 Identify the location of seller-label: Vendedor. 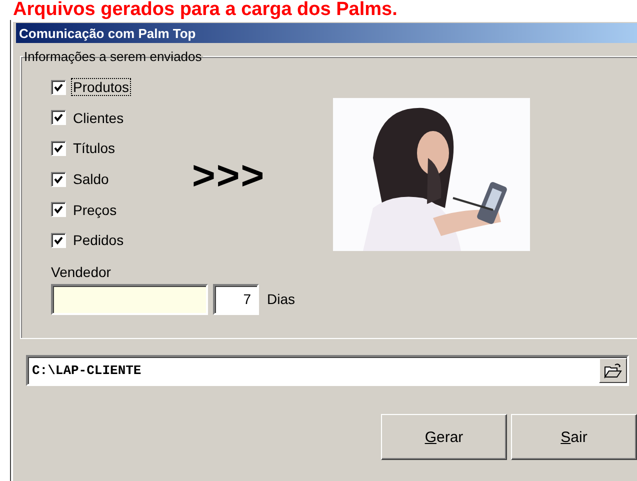
(81, 272).